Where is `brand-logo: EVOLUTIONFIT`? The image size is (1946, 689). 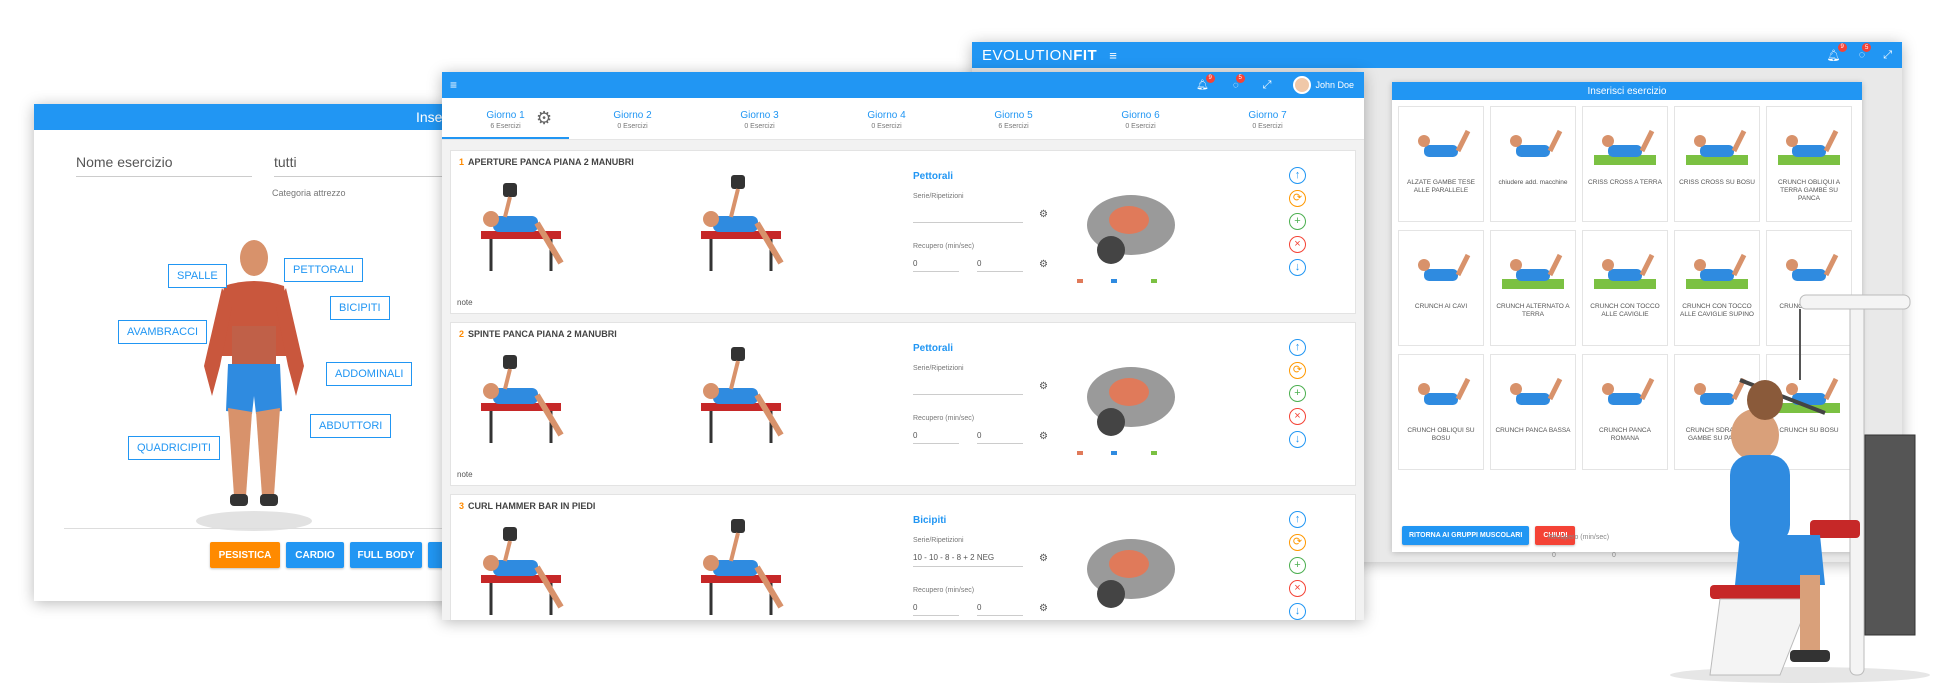 brand-logo: EVOLUTIONFIT is located at coordinates (1040, 55).